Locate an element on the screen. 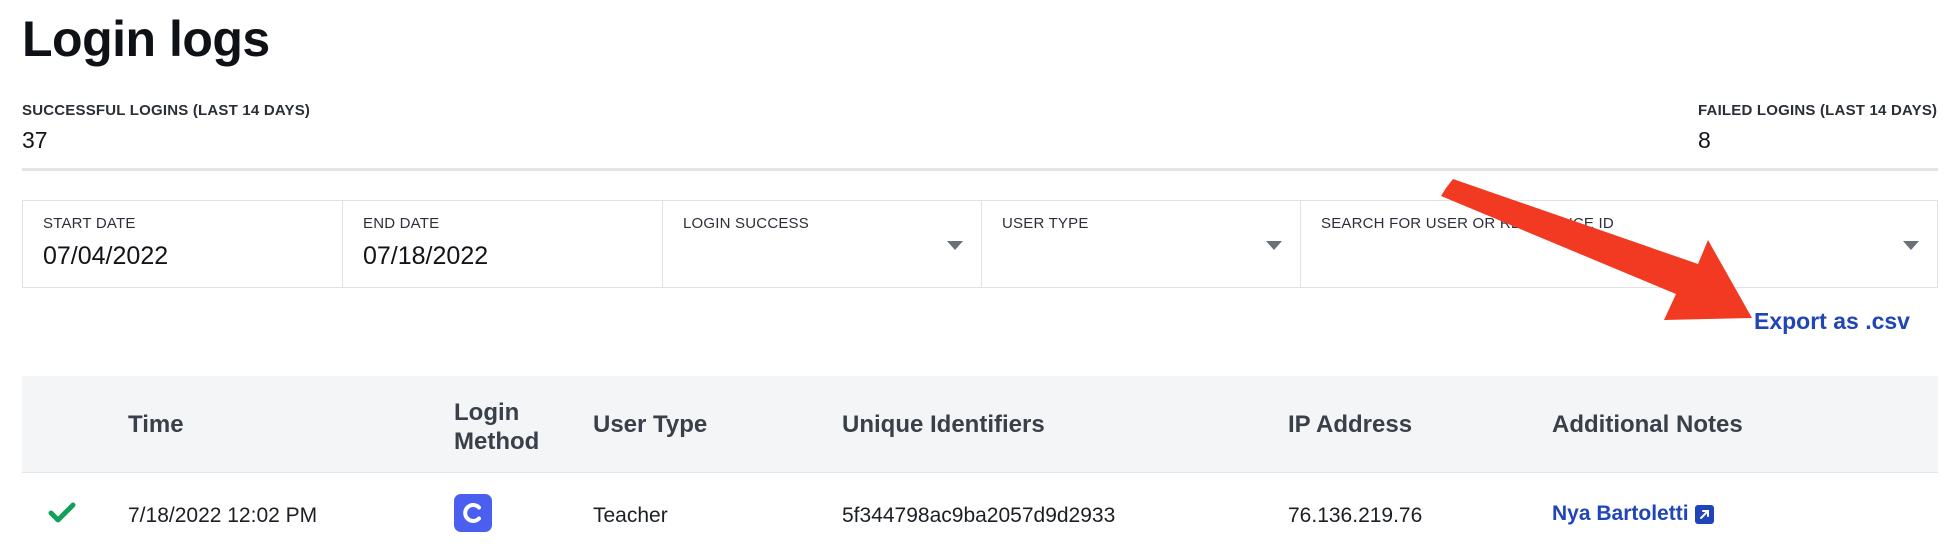  successful-logins-label: SUCCESSFUL LOGINS (LAST 14 DAYS) is located at coordinates (166, 110).